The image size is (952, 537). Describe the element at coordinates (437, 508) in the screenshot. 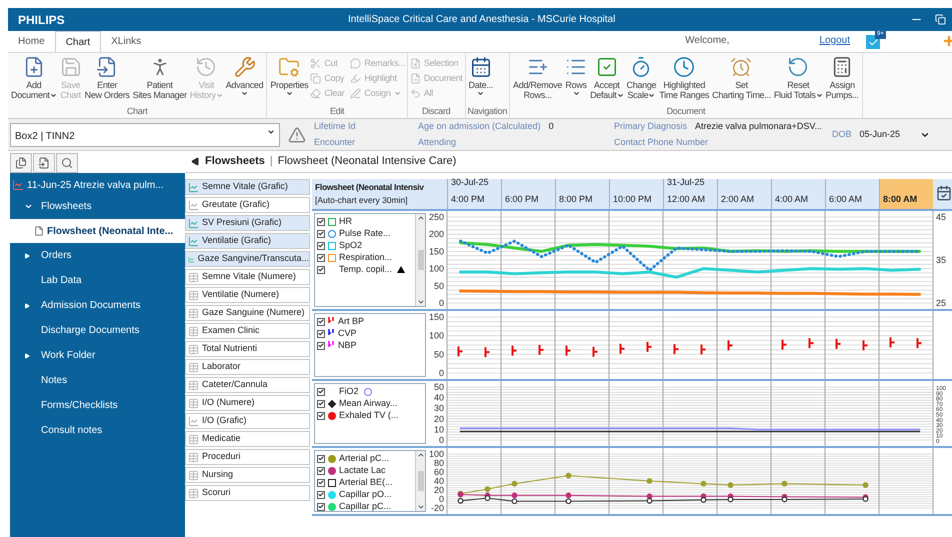

I see `axis-label: -20` at that location.